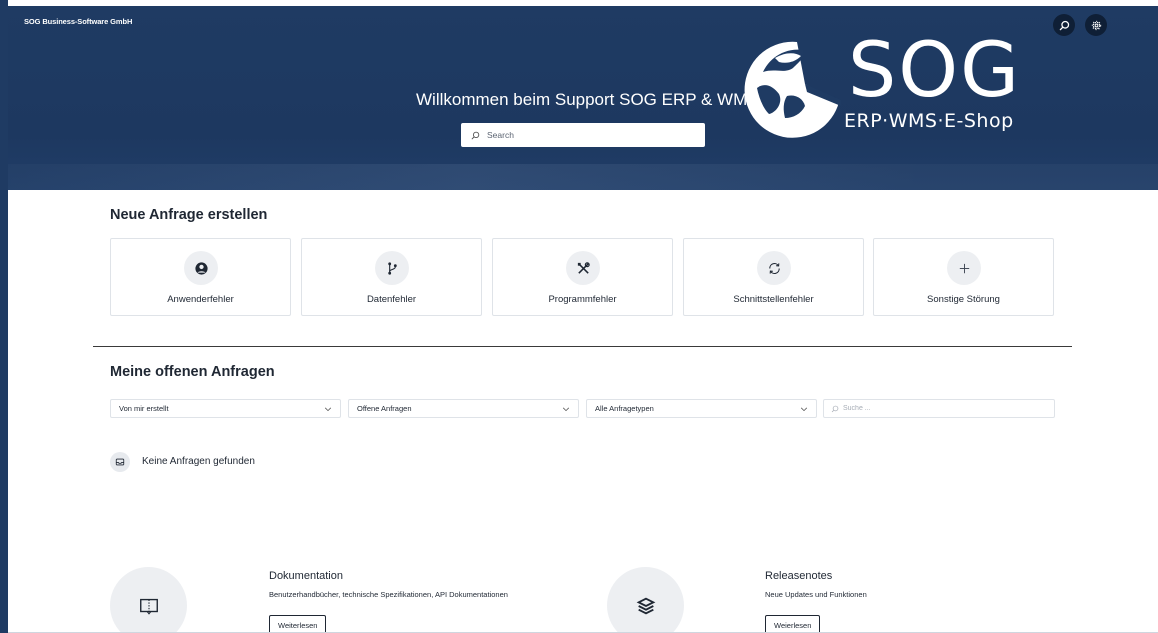 Image resolution: width=1158 pixels, height=633 pixels. Describe the element at coordinates (929, 121) in the screenshot. I see `logo-subtitle: ERP·WMS·E-Shop` at that location.